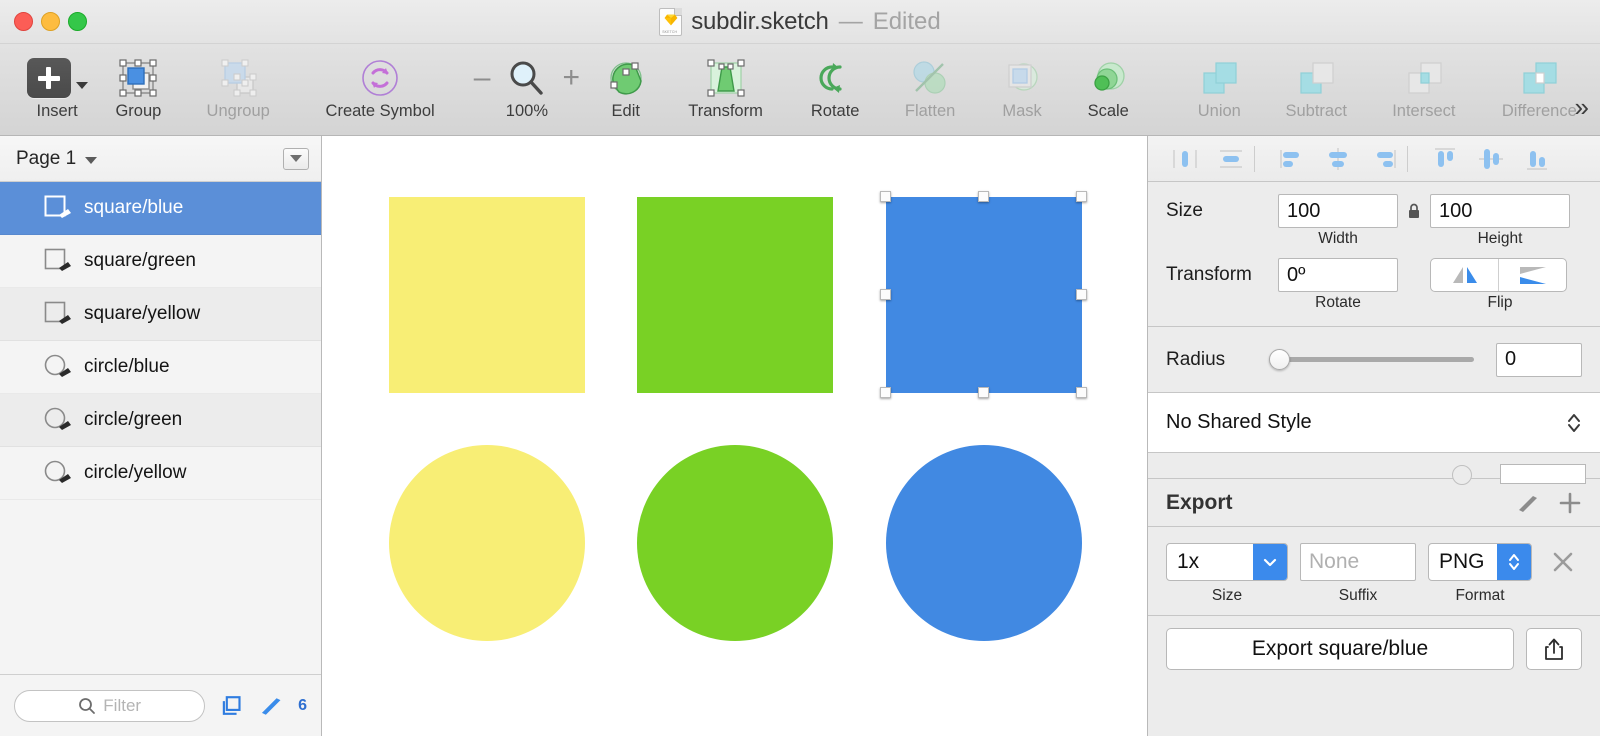 This screenshot has width=1600, height=736. I want to click on group-icon, so click(138, 78).